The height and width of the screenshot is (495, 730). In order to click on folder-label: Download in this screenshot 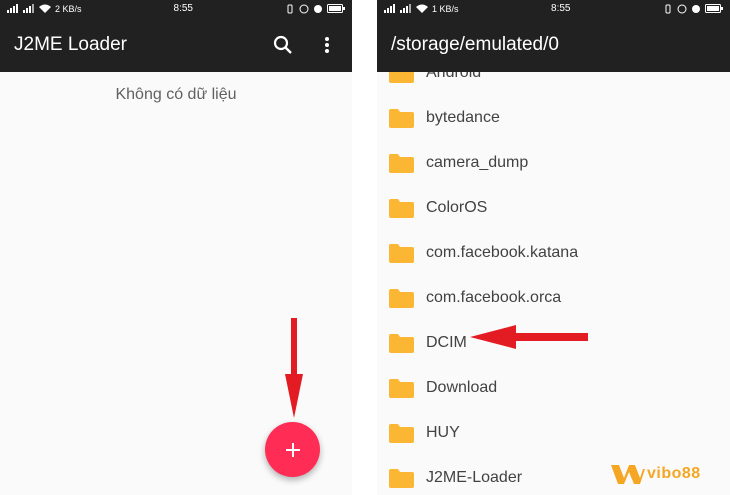, I will do `click(462, 387)`.